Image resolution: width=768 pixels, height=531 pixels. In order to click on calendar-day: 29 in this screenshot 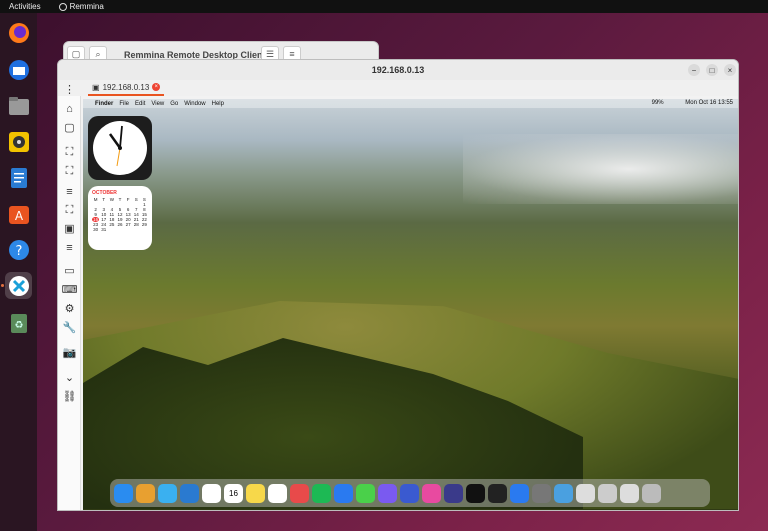, I will do `click(144, 224)`.